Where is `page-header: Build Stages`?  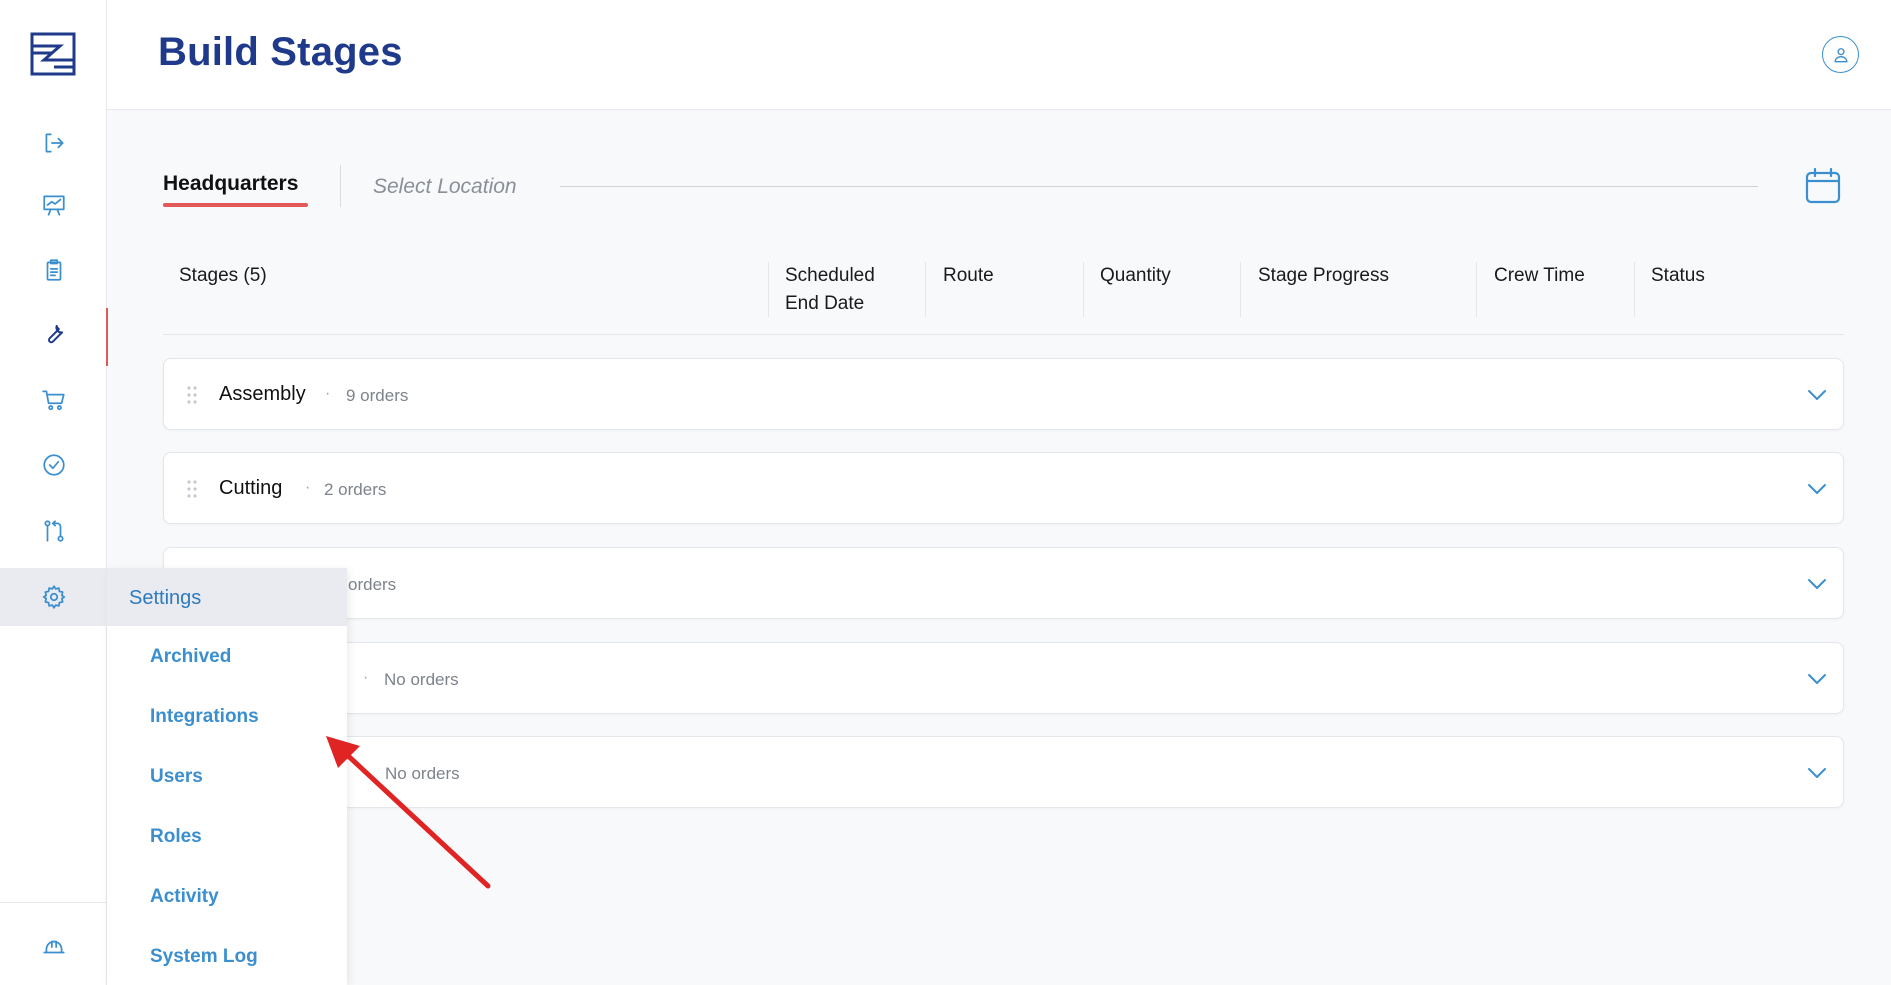
page-header: Build Stages is located at coordinates (999, 55).